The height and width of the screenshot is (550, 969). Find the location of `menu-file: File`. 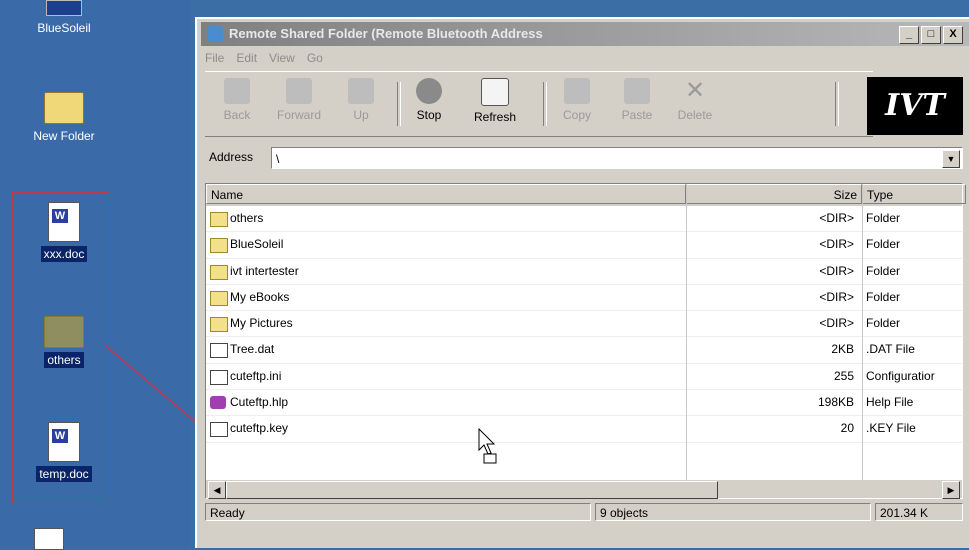

menu-file: File is located at coordinates (214, 58).